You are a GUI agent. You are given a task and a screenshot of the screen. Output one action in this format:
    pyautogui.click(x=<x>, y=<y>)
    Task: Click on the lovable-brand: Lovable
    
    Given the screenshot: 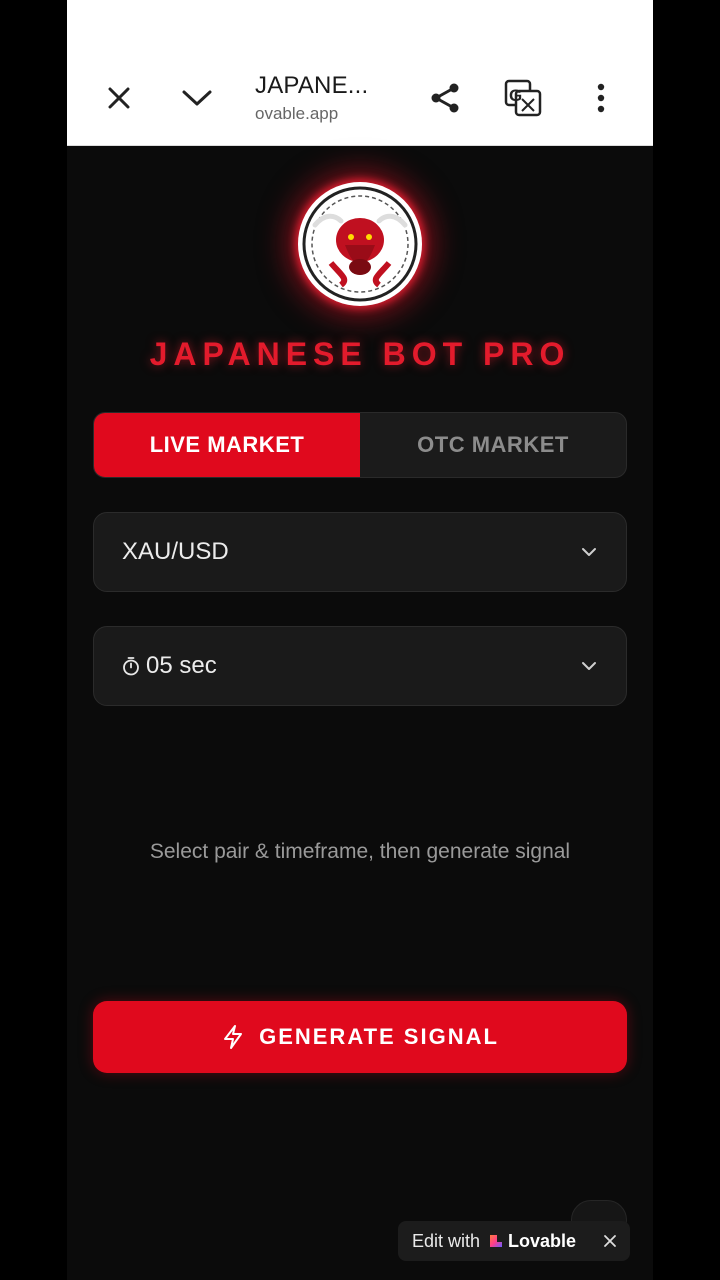 What is the action you would take?
    pyautogui.click(x=532, y=1241)
    